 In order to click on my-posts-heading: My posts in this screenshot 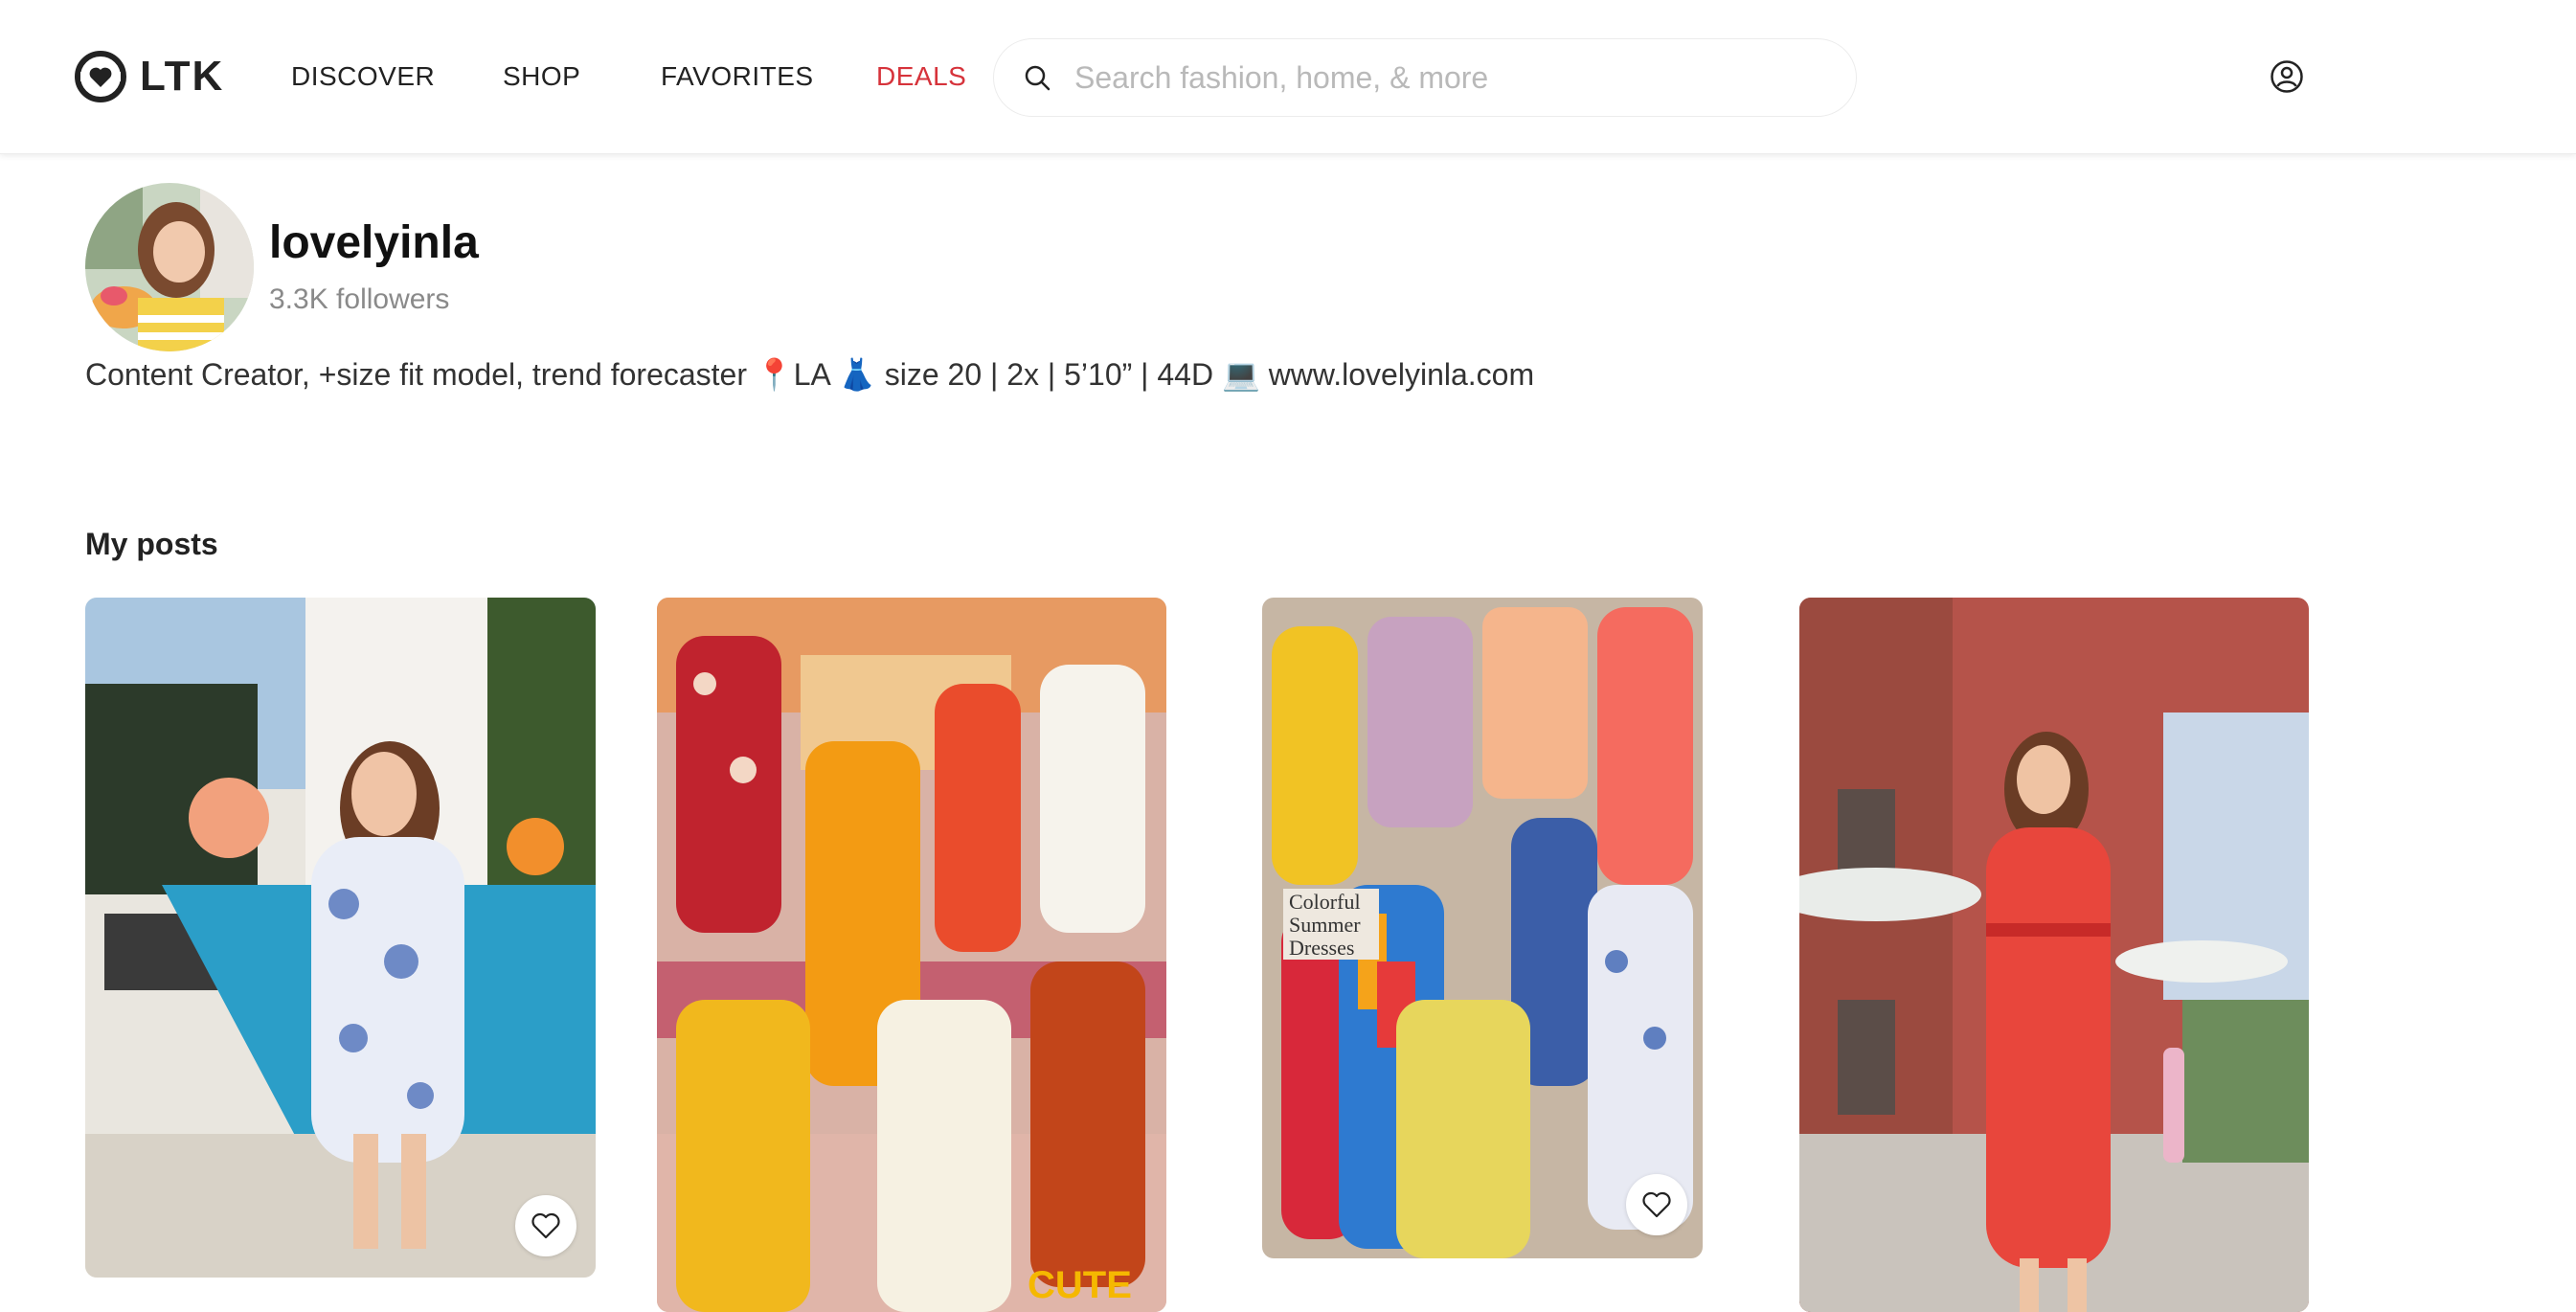, I will do `click(151, 544)`.